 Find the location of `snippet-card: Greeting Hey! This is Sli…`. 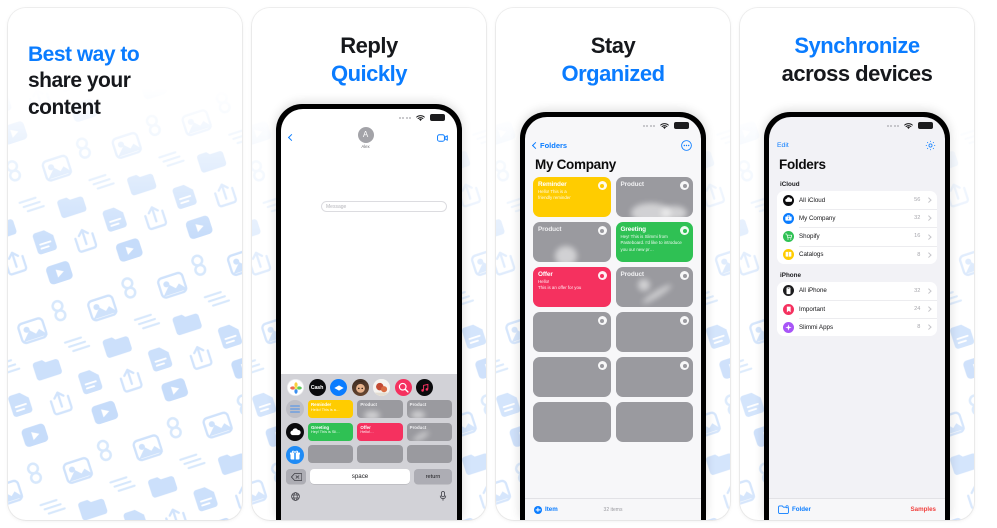

snippet-card: Greeting Hey! This is Sli… is located at coordinates (331, 431).